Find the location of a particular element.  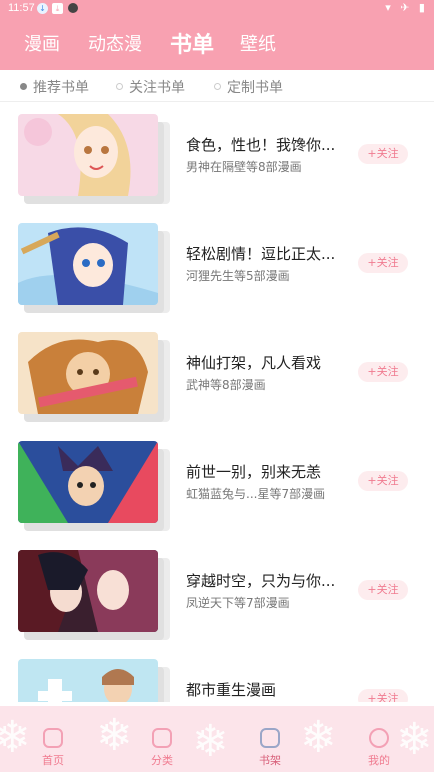

subtab-label: 定制书单 is located at coordinates (255, 88).